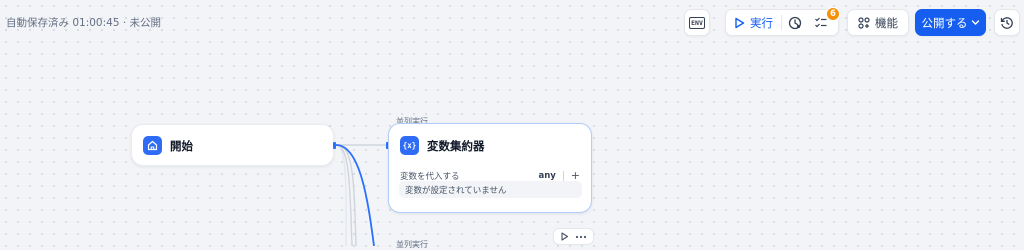  I want to click on apps-icon, so click(864, 22).